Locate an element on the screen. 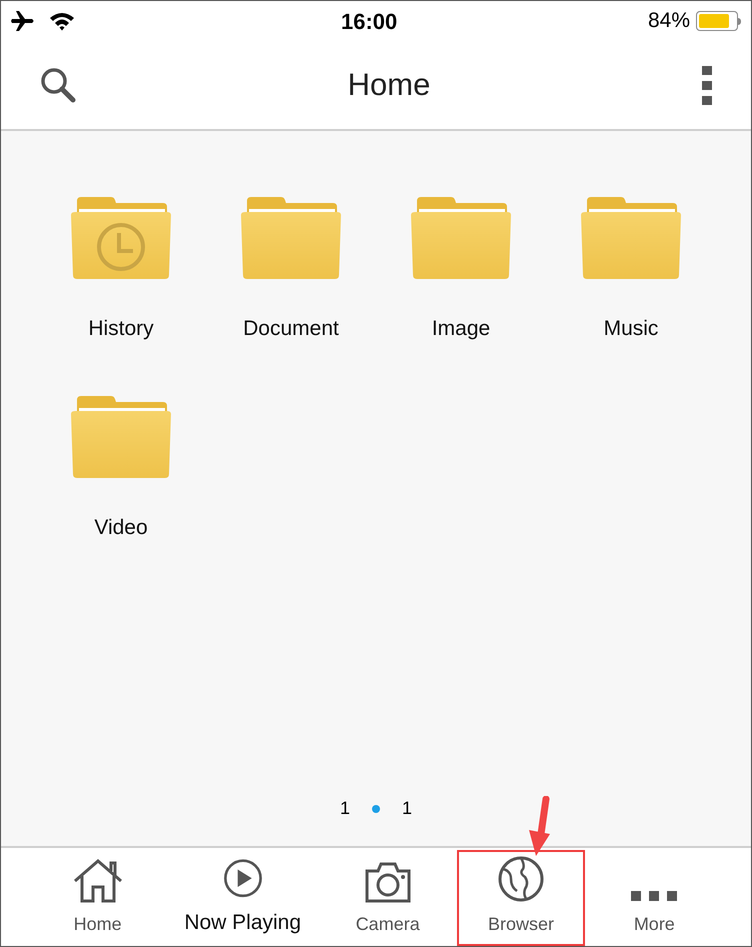 The height and width of the screenshot is (947, 752). globe-icon is located at coordinates (521, 879).